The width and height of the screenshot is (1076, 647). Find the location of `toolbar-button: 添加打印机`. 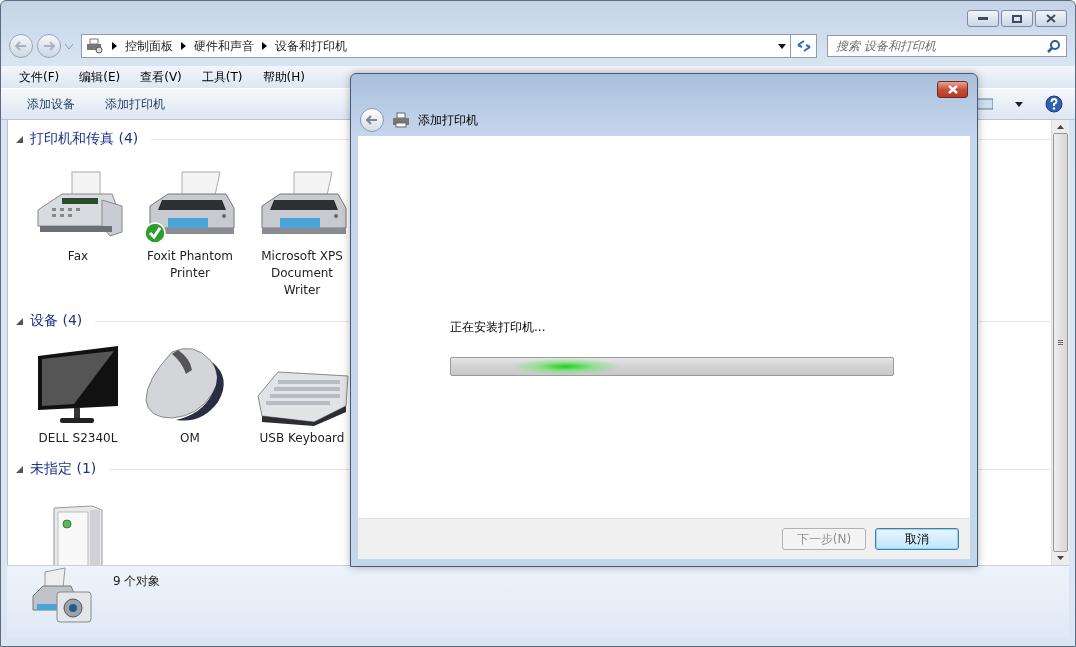

toolbar-button: 添加打印机 is located at coordinates (135, 104).